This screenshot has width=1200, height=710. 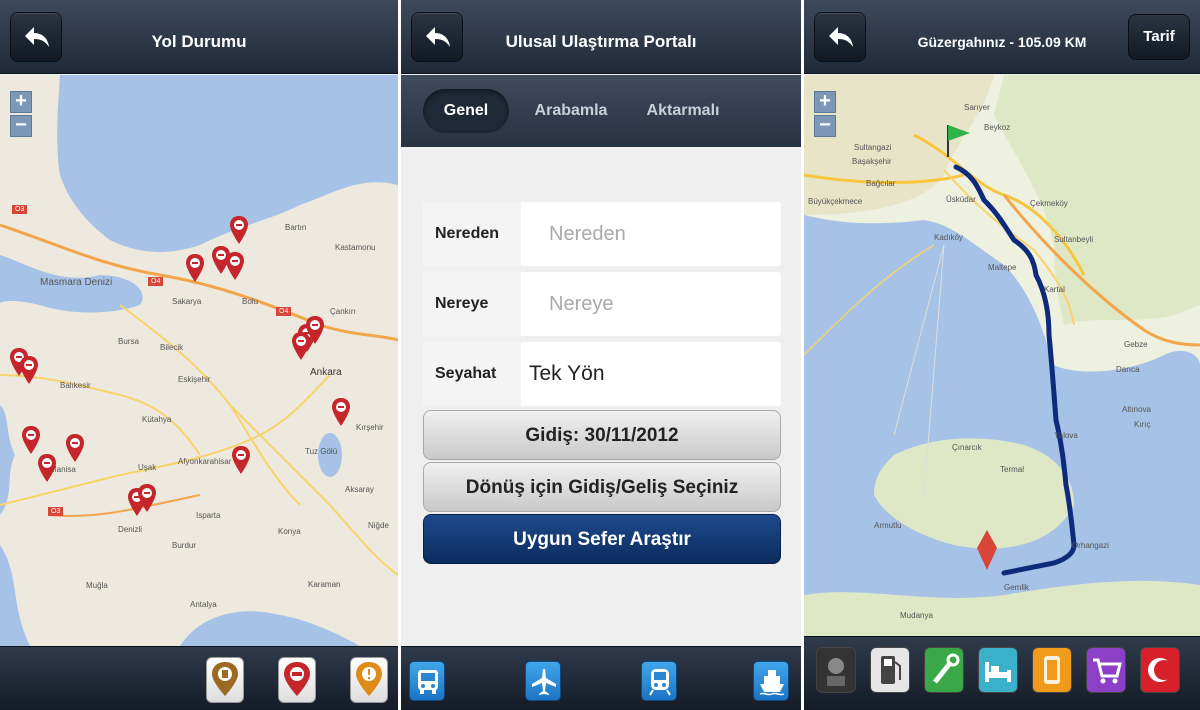 What do you see at coordinates (1052, 670) in the screenshot?
I see `info-icon` at bounding box center [1052, 670].